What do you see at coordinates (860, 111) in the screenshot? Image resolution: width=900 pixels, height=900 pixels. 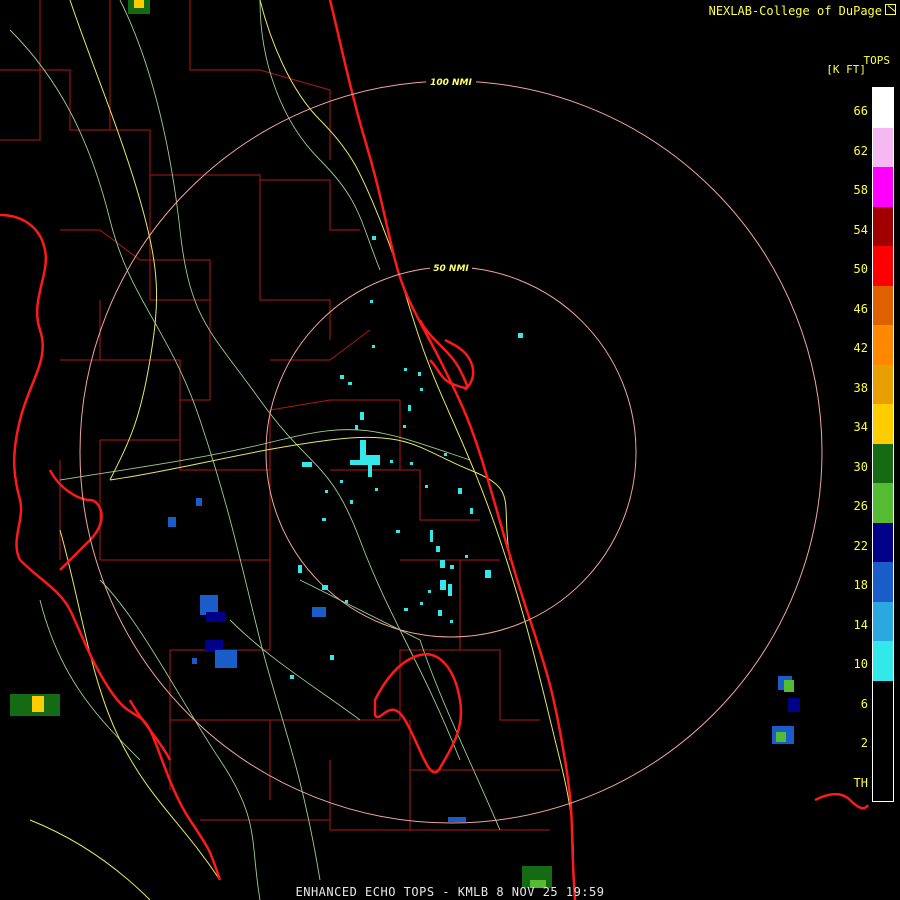 I see `legend-label: 66` at bounding box center [860, 111].